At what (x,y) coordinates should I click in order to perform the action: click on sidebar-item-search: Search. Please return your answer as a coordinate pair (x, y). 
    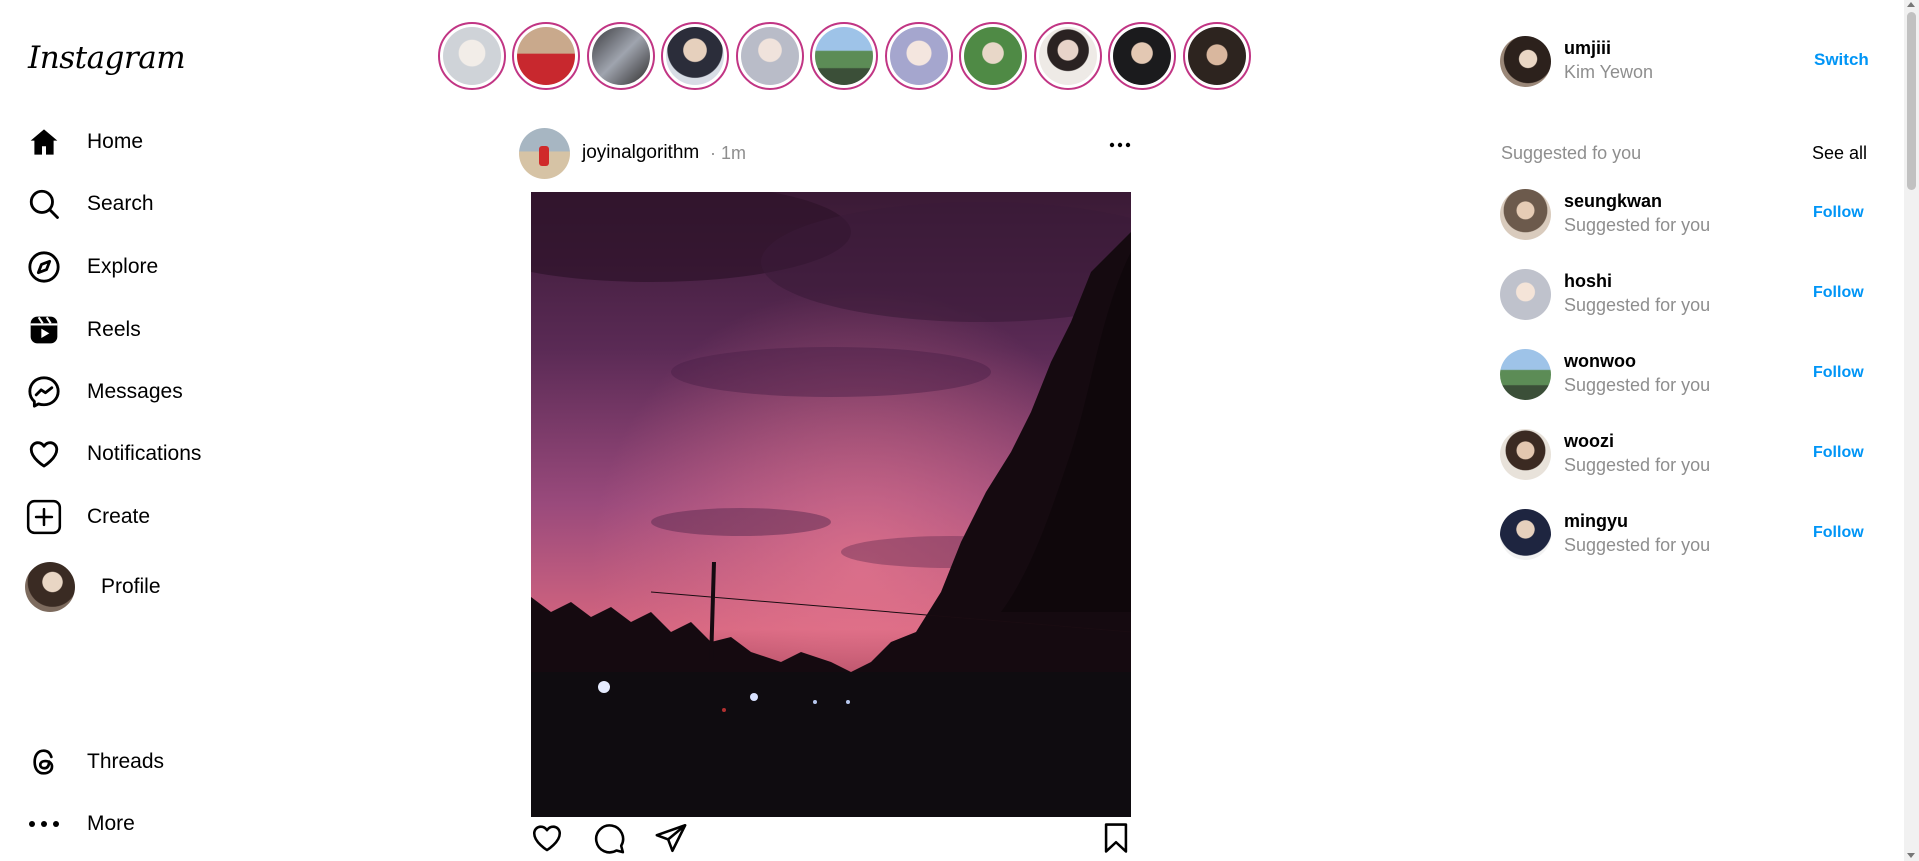
    Looking at the image, I should click on (89, 204).